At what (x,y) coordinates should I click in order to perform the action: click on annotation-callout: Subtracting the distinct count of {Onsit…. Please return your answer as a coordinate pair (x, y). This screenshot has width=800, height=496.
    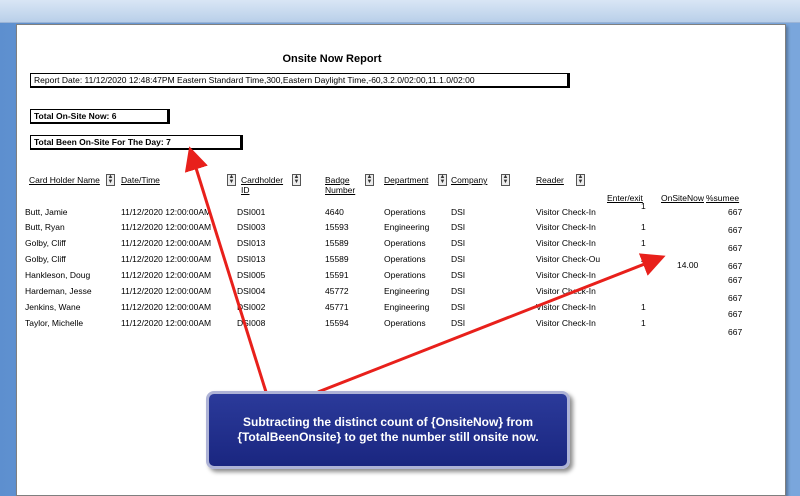
    Looking at the image, I should click on (388, 430).